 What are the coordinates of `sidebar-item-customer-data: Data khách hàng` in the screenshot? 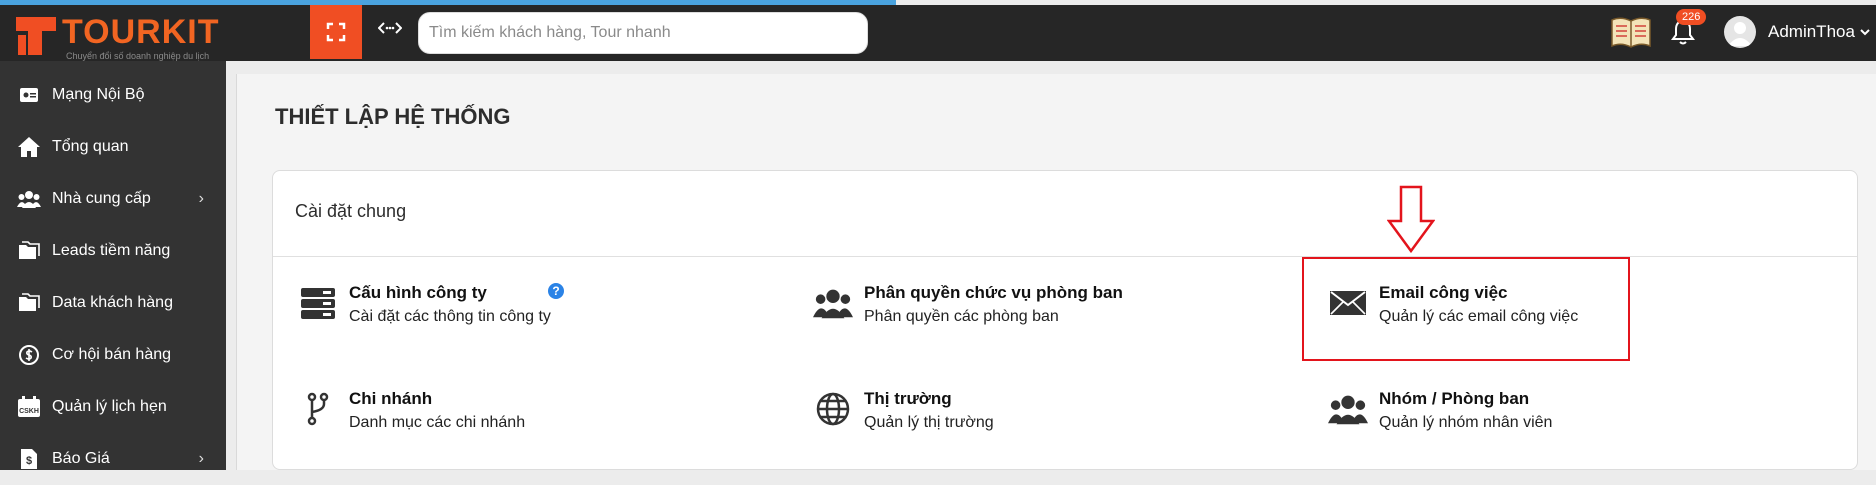 It's located at (113, 303).